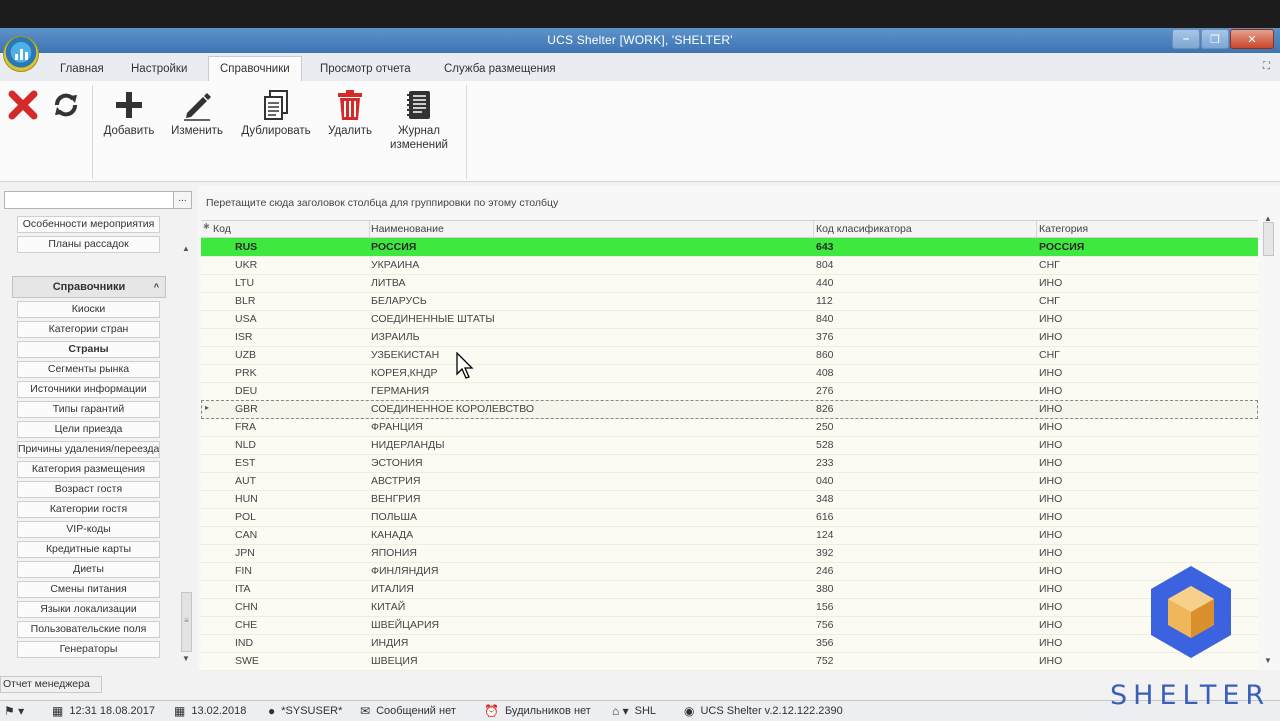 This screenshot has height=721, width=1280. Describe the element at coordinates (729, 625) in the screenshot. I see `table-row: CHE ШВЕЙЦАРИЯ 756 ИНО` at that location.